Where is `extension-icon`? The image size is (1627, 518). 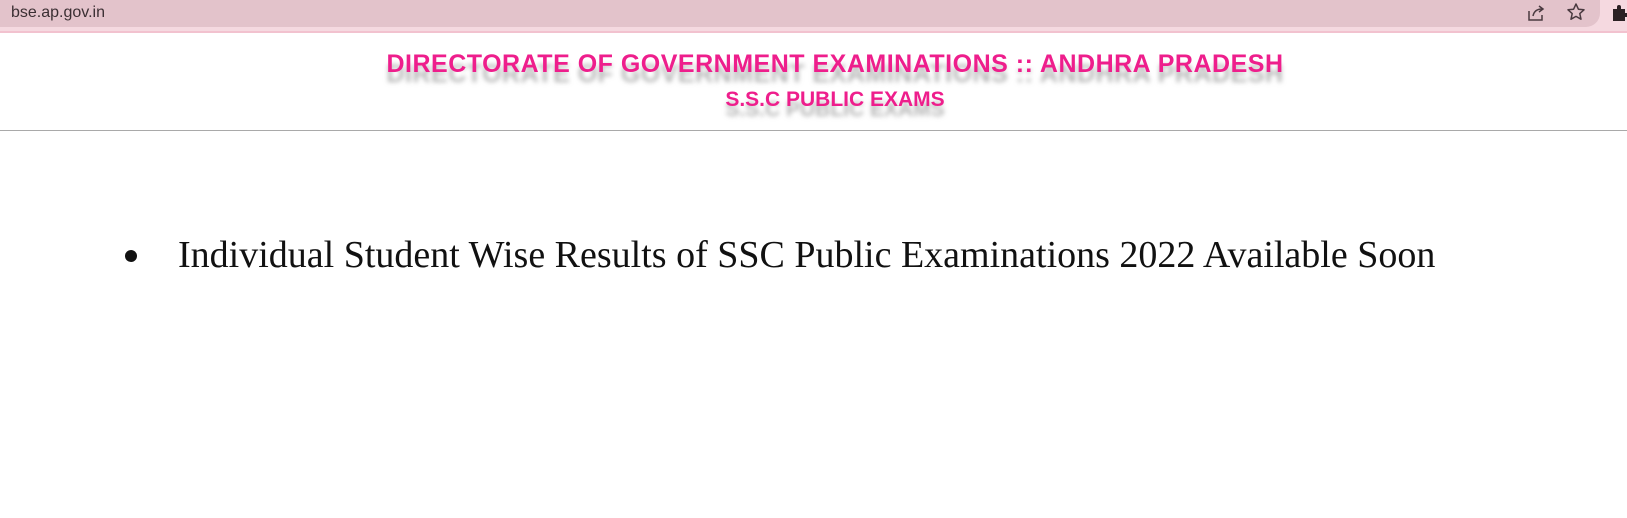
extension-icon is located at coordinates (1619, 13).